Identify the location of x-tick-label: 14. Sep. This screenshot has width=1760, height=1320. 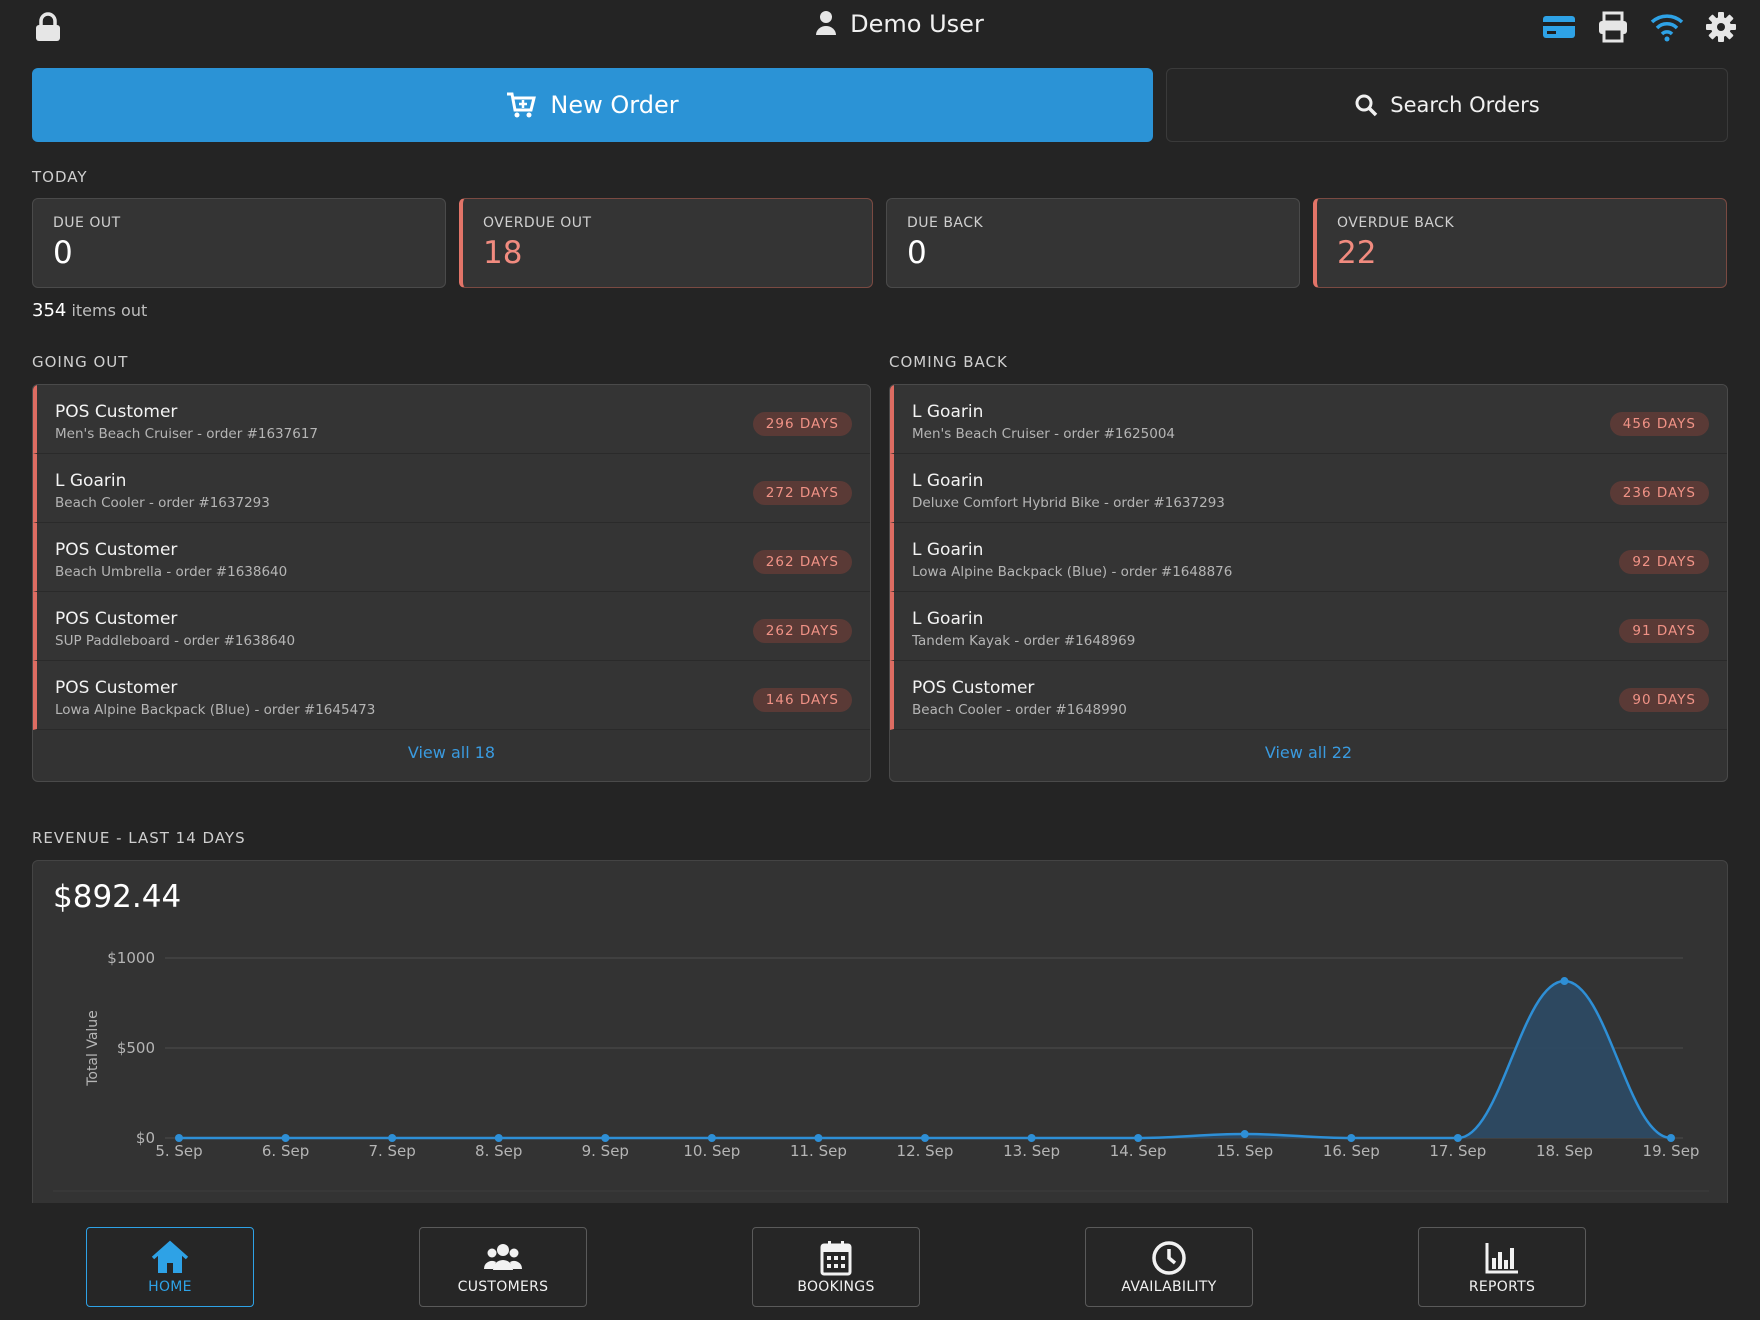
(1138, 1151).